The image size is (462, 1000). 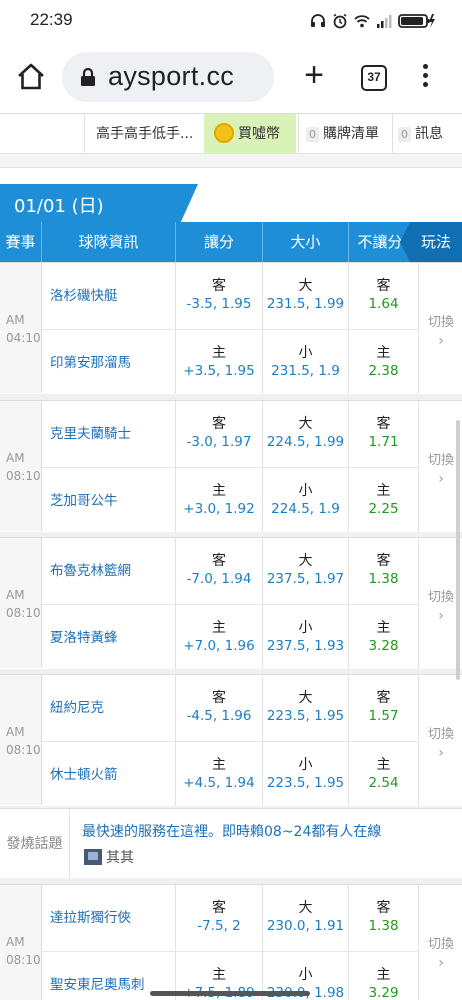 I want to click on odds-value: 1.71, so click(x=383, y=442).